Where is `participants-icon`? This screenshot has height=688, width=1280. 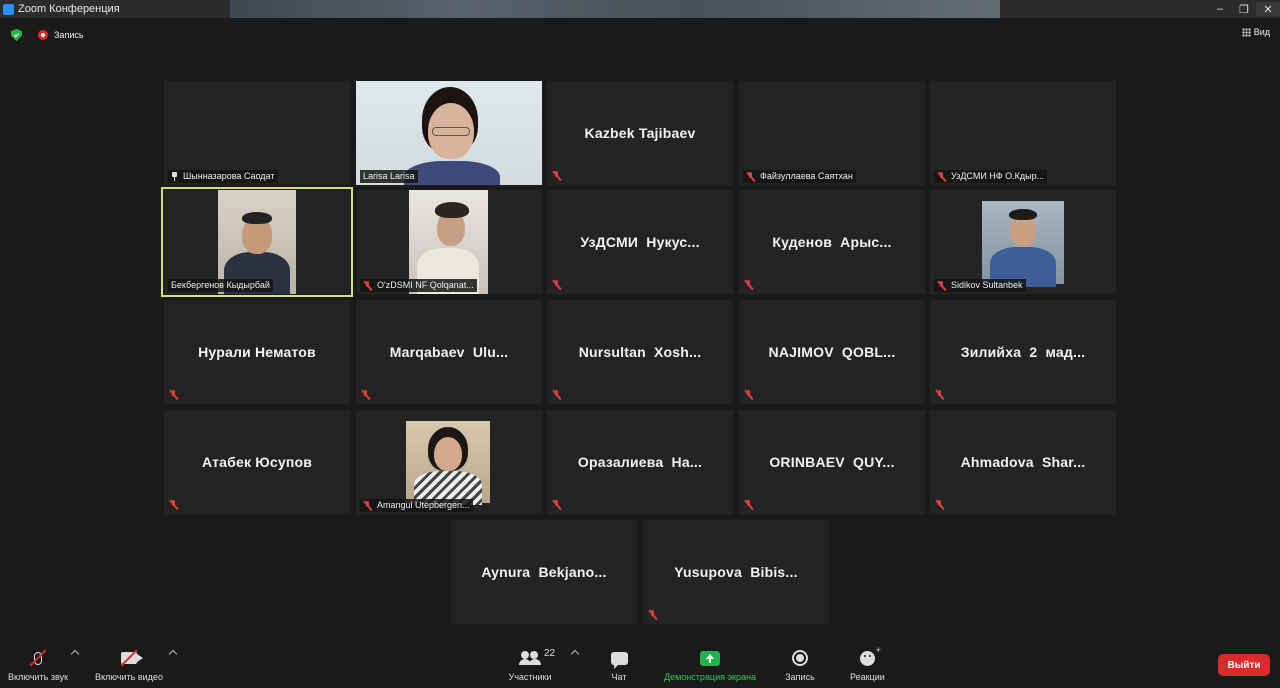
participants-icon is located at coordinates (530, 658).